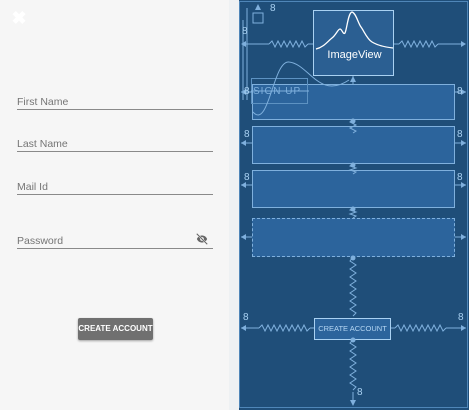 The height and width of the screenshot is (410, 469). Describe the element at coordinates (115, 145) in the screenshot. I see `last-name-field: Last Name` at that location.